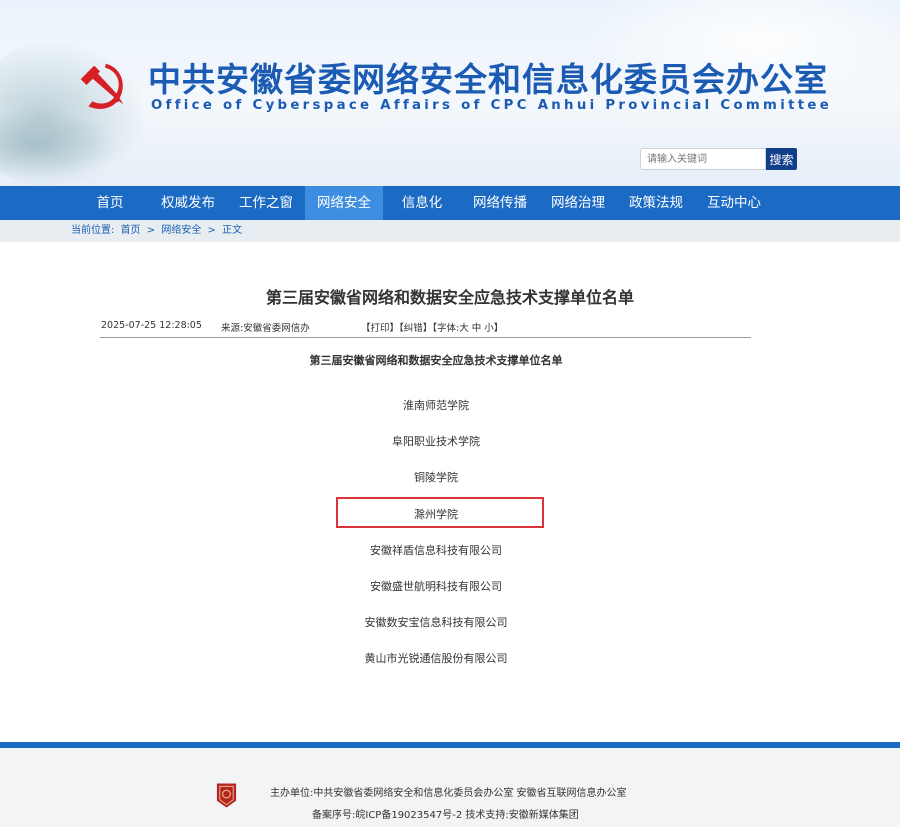 This screenshot has height=827, width=900. Describe the element at coordinates (188, 203) in the screenshot. I see `nav-item-authority: 权威发布` at that location.